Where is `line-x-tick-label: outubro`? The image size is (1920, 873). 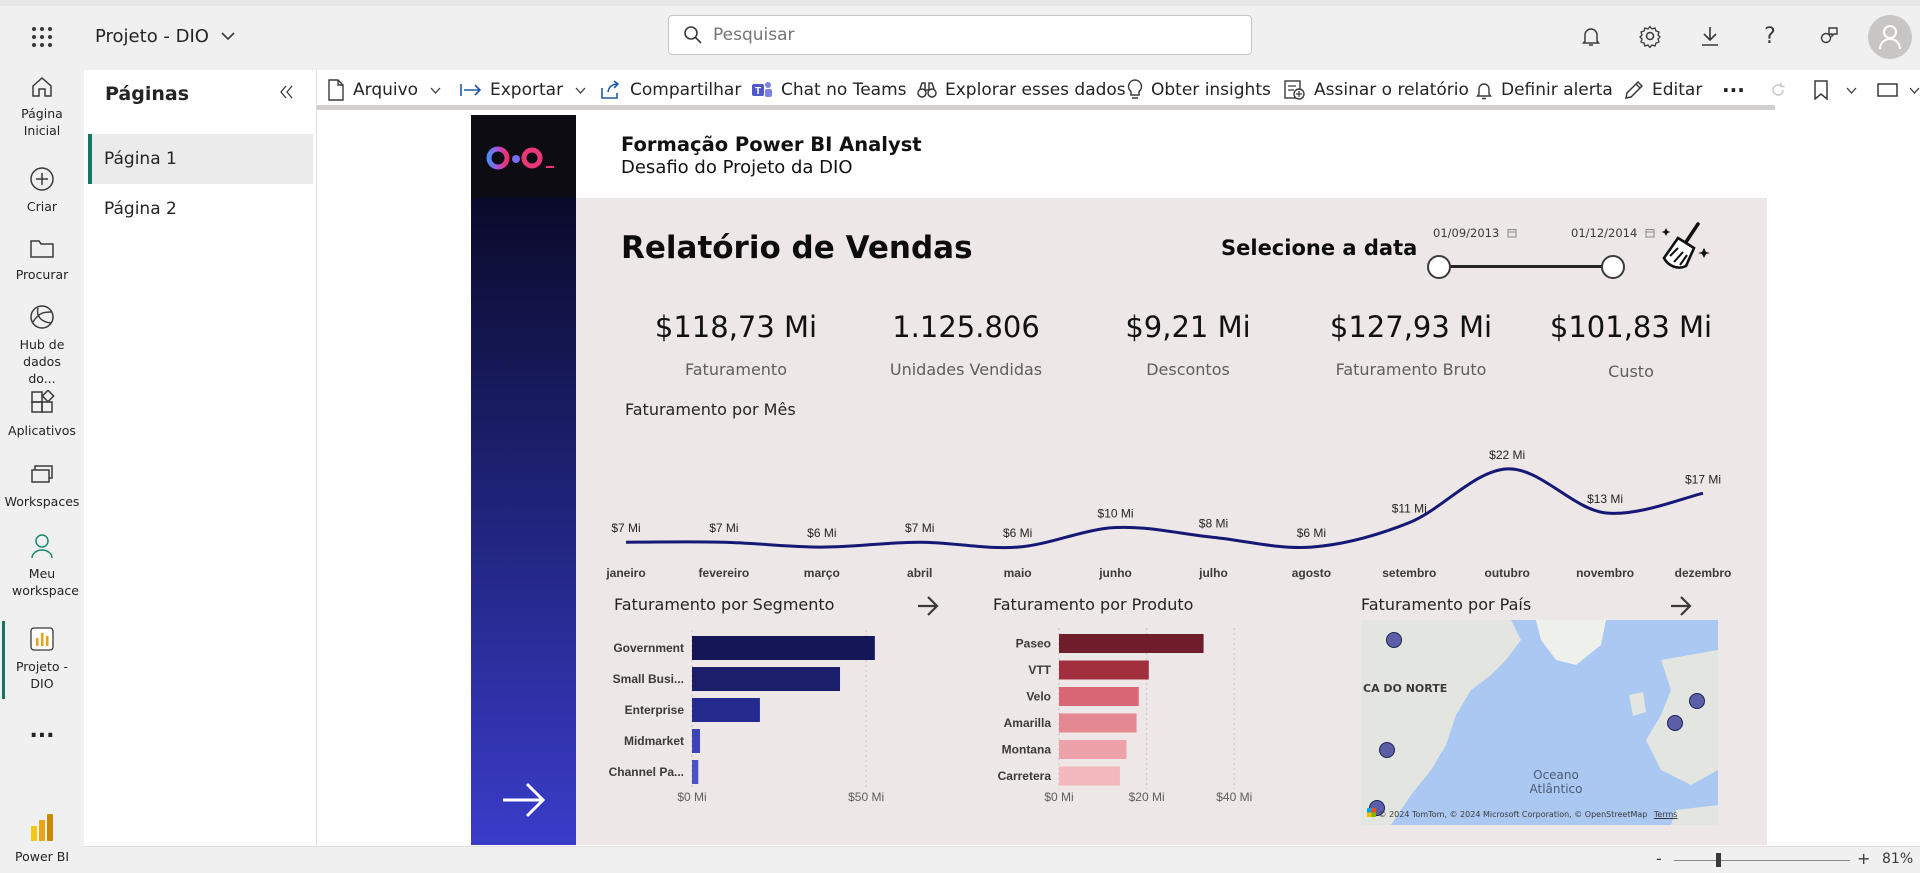 line-x-tick-label: outubro is located at coordinates (1507, 573).